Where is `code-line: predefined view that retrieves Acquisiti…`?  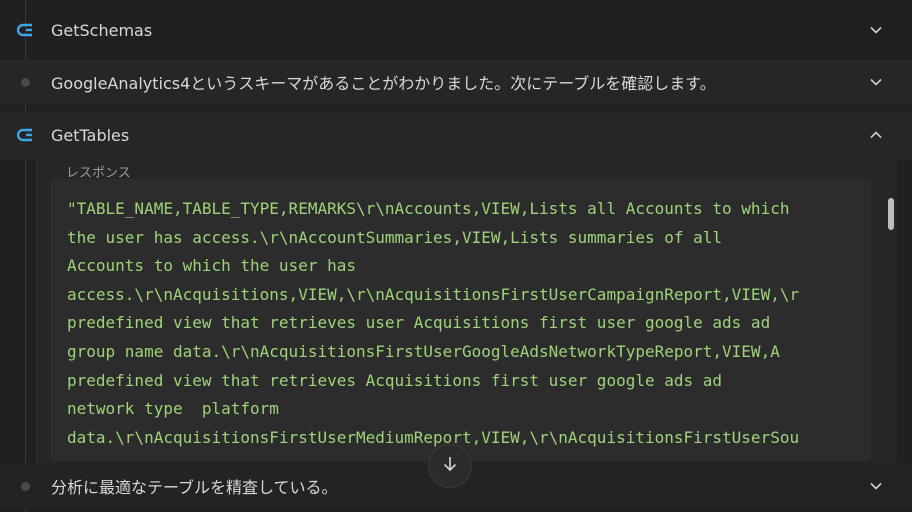
code-line: predefined view that retrieves Acquisiti… is located at coordinates (395, 380).